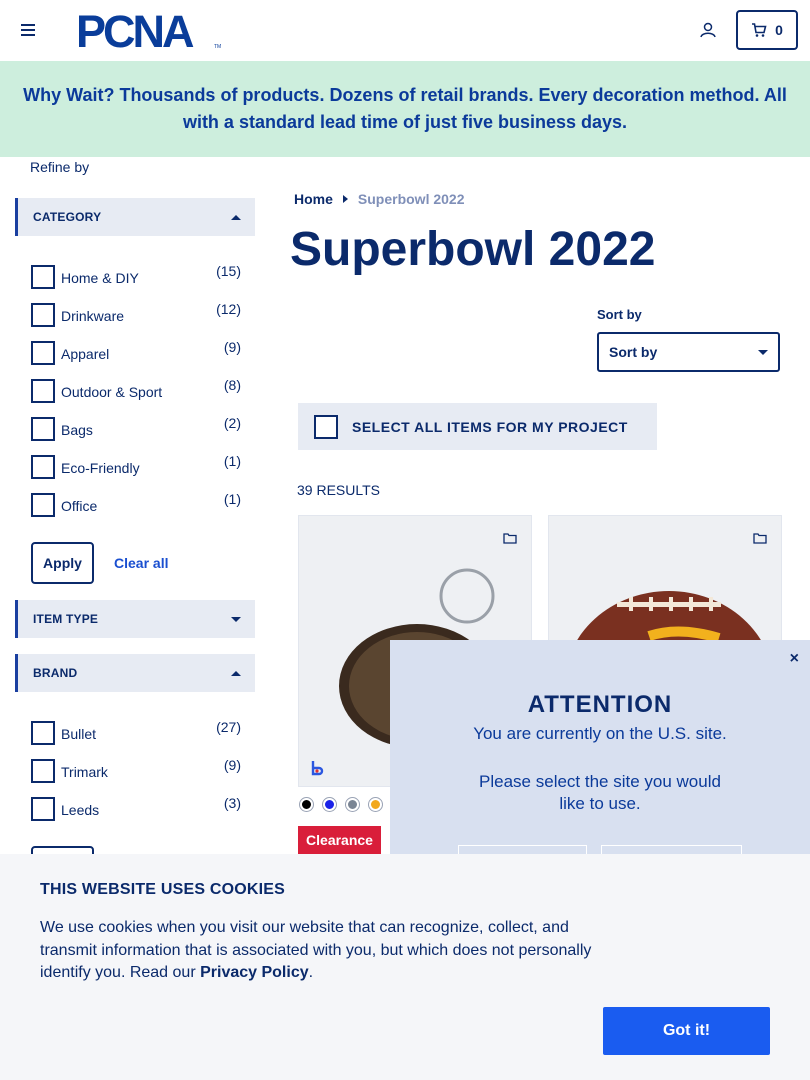 Image resolution: width=810 pixels, height=1080 pixels. What do you see at coordinates (28, 30) in the screenshot?
I see `hamburger-menu-icon` at bounding box center [28, 30].